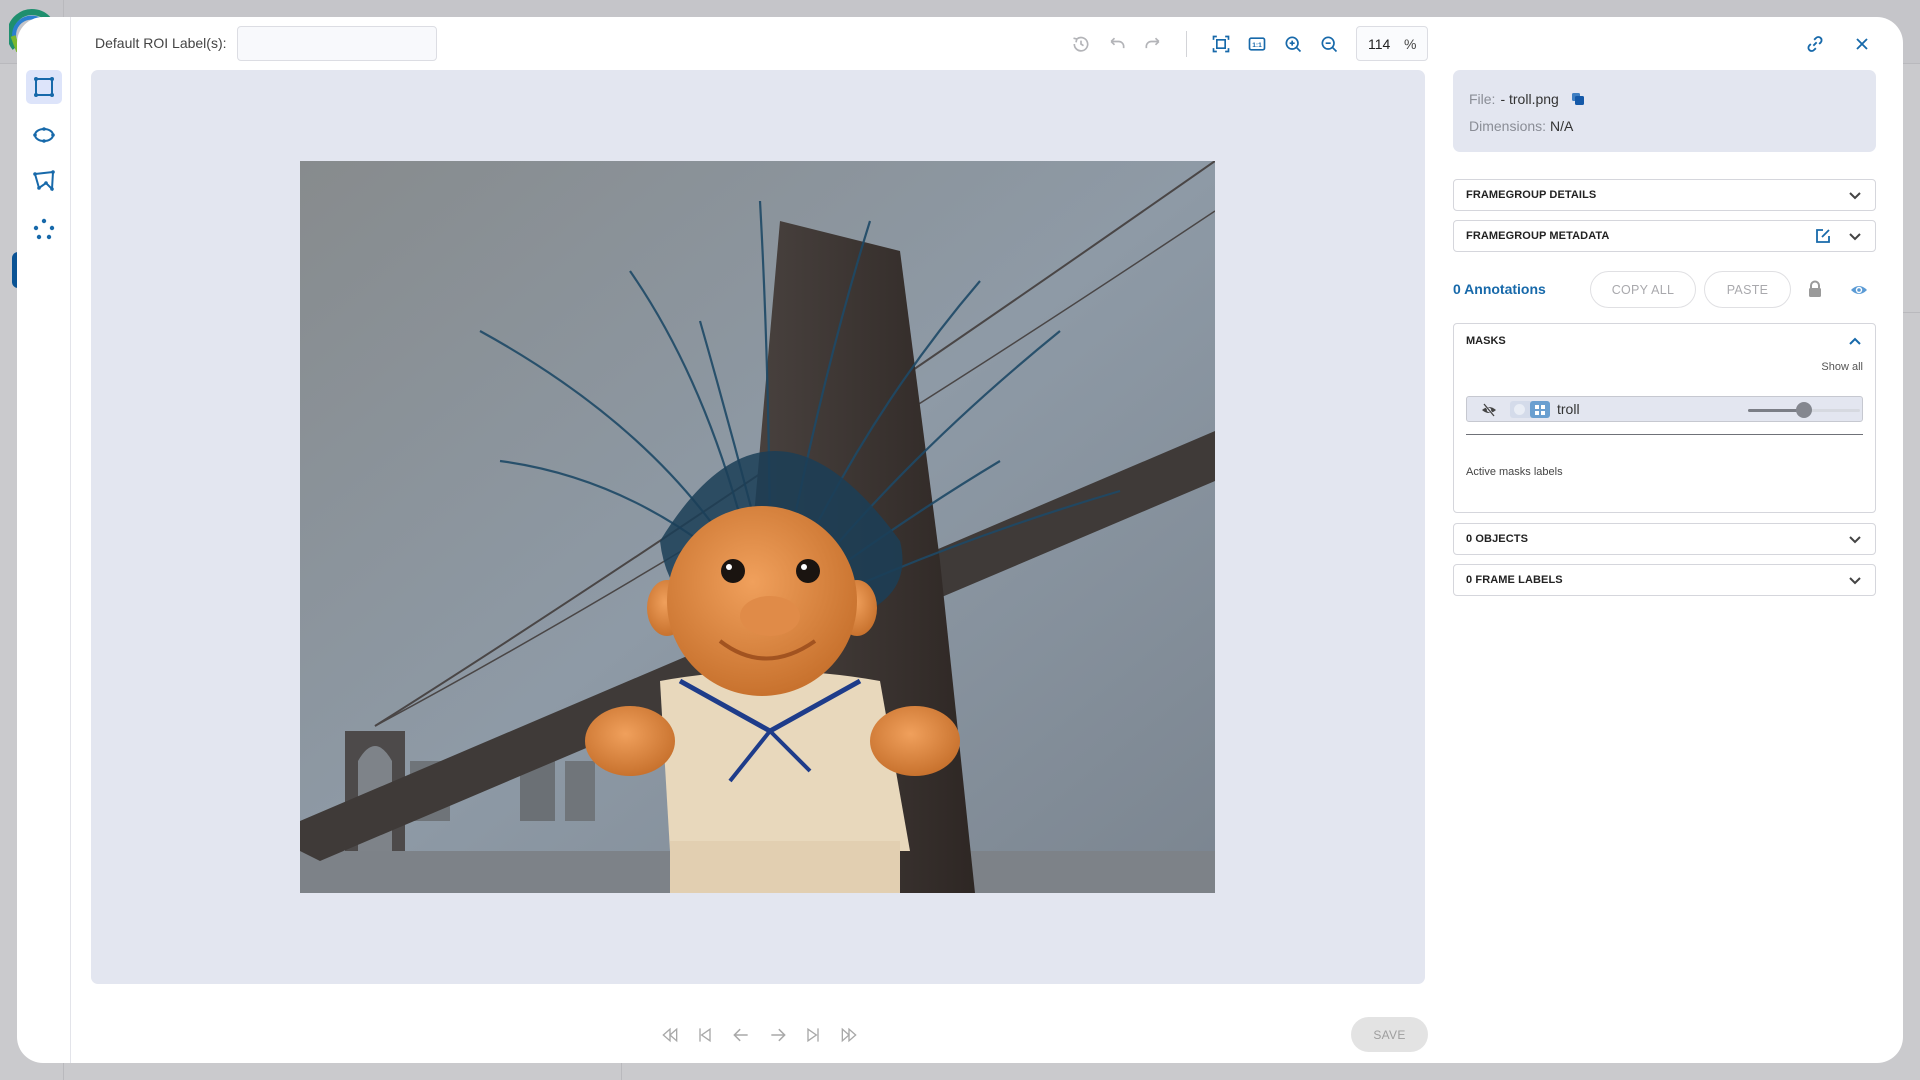 This screenshot has width=1920, height=1080. I want to click on last-frame-button, so click(849, 1035).